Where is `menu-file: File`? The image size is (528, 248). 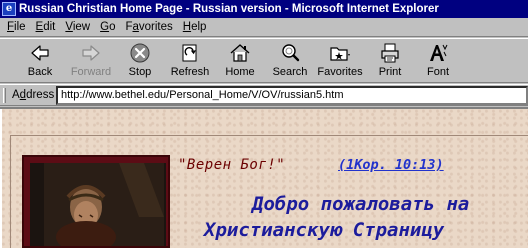 menu-file: File is located at coordinates (16, 27).